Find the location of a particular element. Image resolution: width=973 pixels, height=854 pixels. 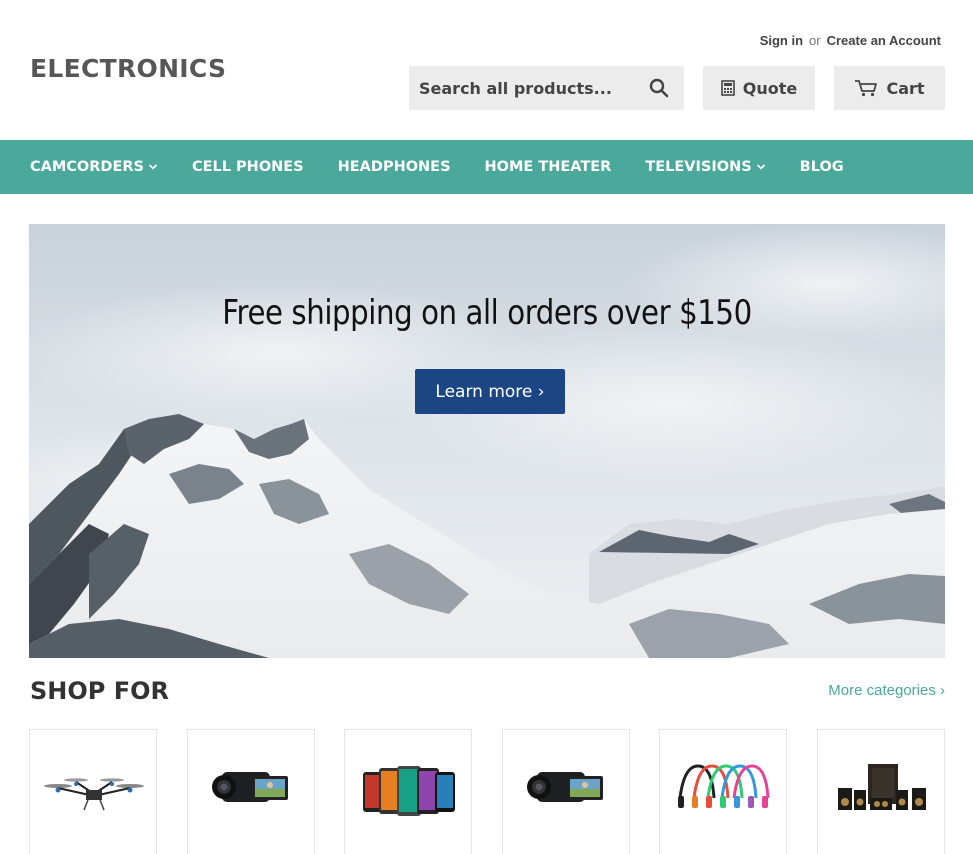

account-links: Sign in or Create an Account is located at coordinates (850, 40).